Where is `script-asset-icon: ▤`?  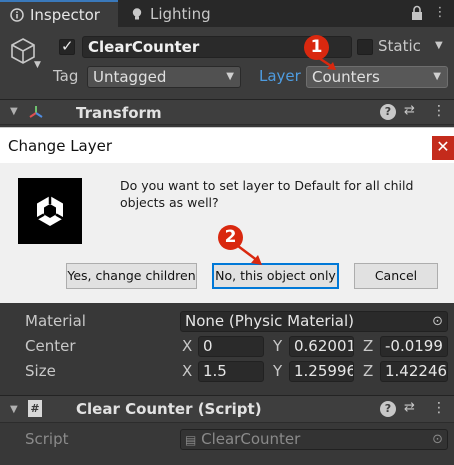
script-asset-icon: ▤ is located at coordinates (191, 440).